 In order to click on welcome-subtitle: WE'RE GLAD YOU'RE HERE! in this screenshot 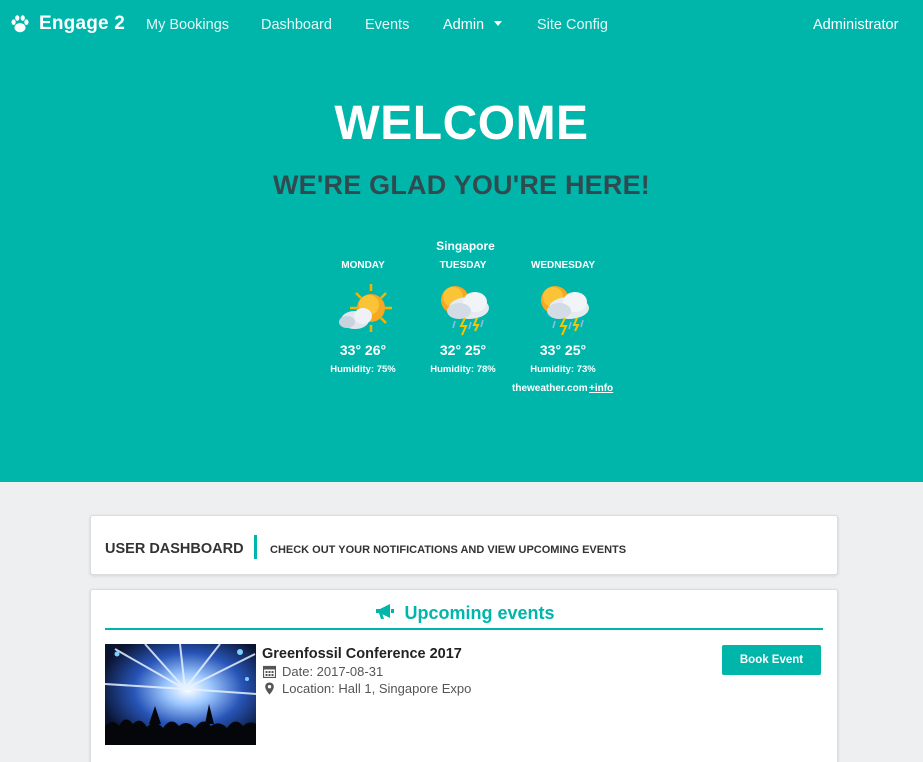, I will do `click(461, 185)`.